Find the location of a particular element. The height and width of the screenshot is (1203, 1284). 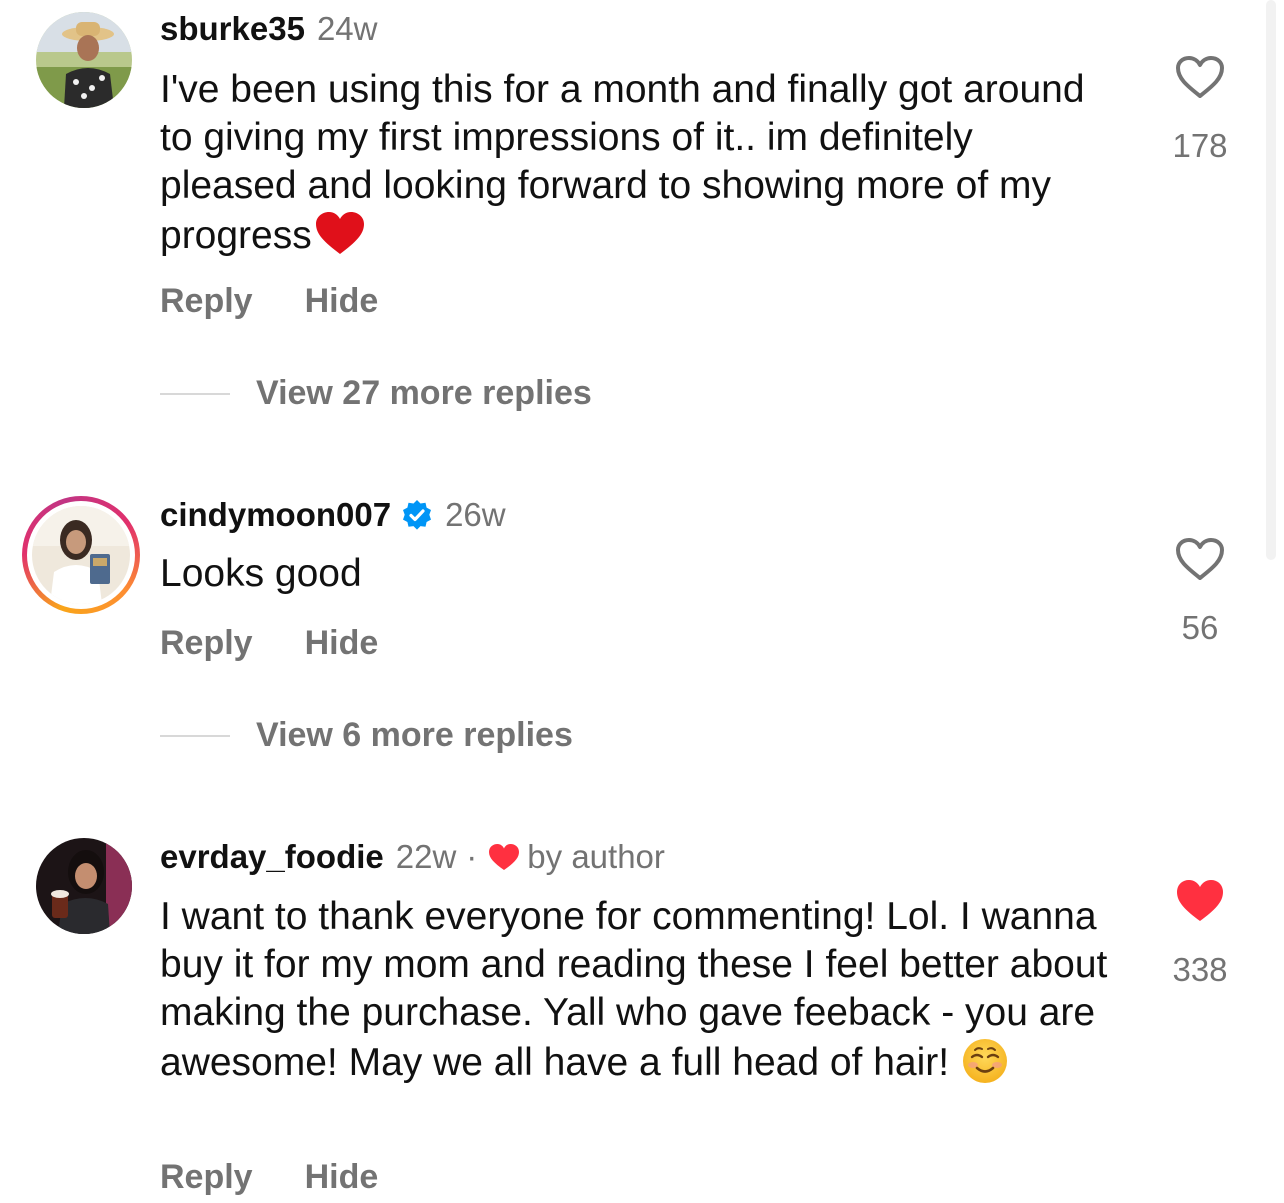

view-replies-button: View 6 more replies is located at coordinates (366, 735).